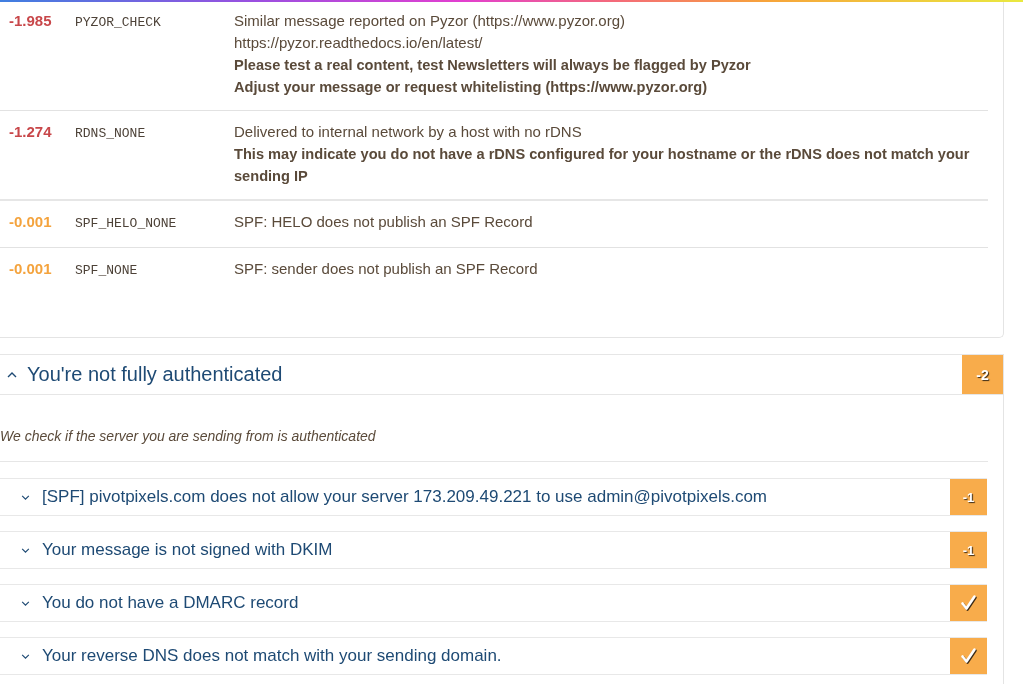  What do you see at coordinates (106, 270) in the screenshot?
I see `rule-name: SPF_NONE` at bounding box center [106, 270].